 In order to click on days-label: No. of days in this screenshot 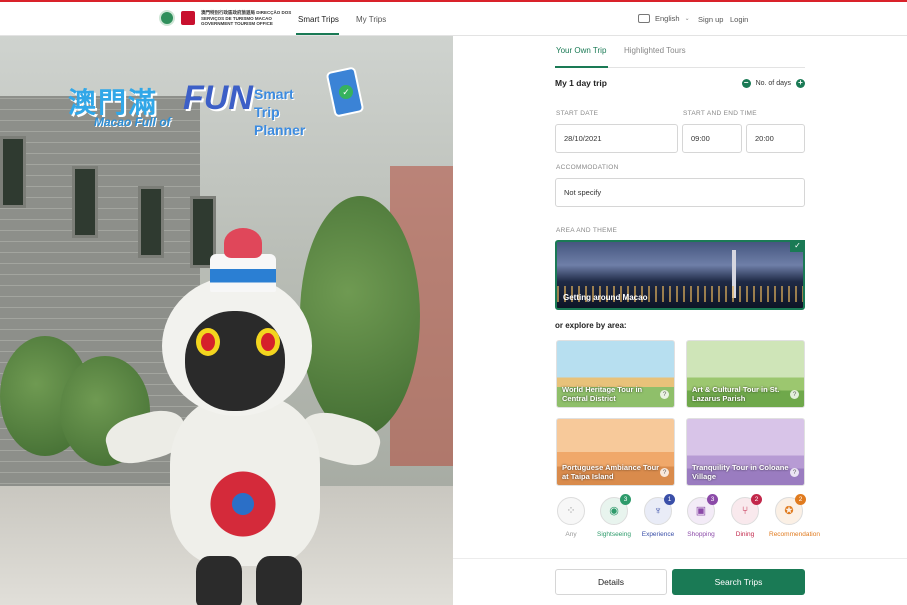, I will do `click(773, 83)`.